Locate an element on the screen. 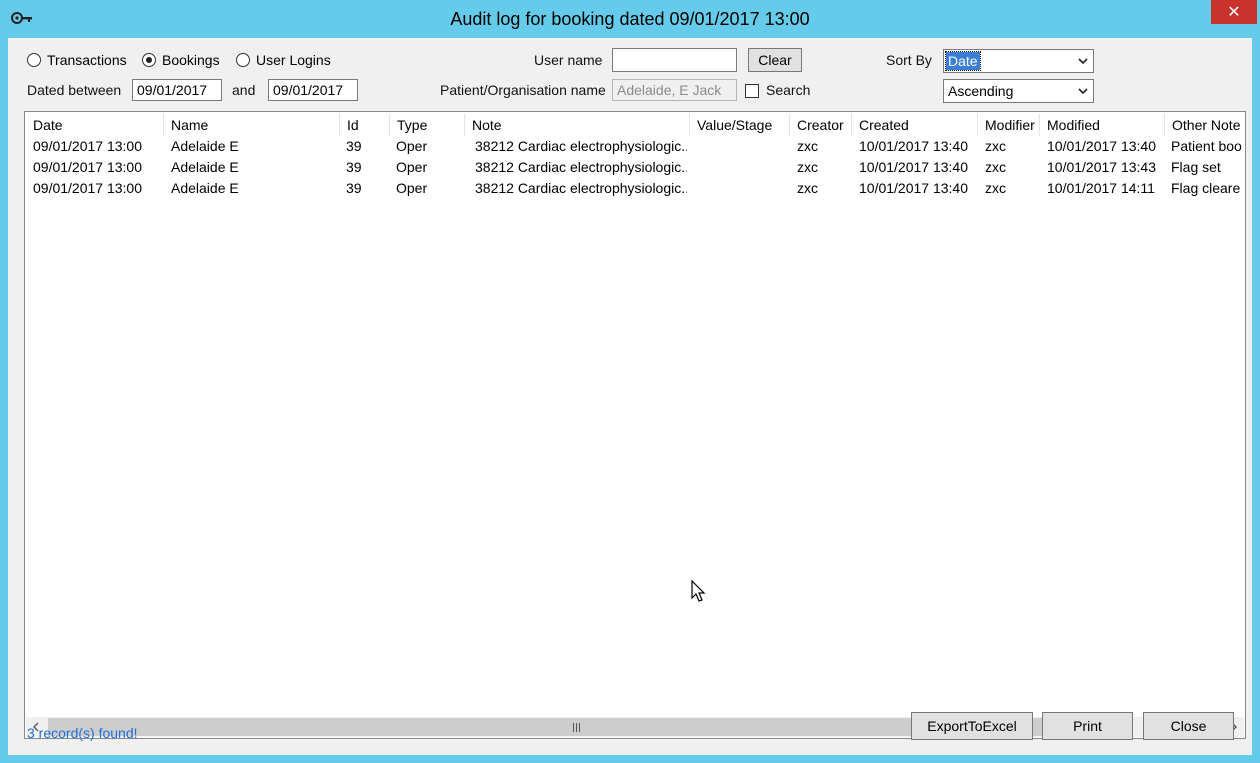 The height and width of the screenshot is (763, 1260). window-close-button: ✕ is located at coordinates (1234, 12).